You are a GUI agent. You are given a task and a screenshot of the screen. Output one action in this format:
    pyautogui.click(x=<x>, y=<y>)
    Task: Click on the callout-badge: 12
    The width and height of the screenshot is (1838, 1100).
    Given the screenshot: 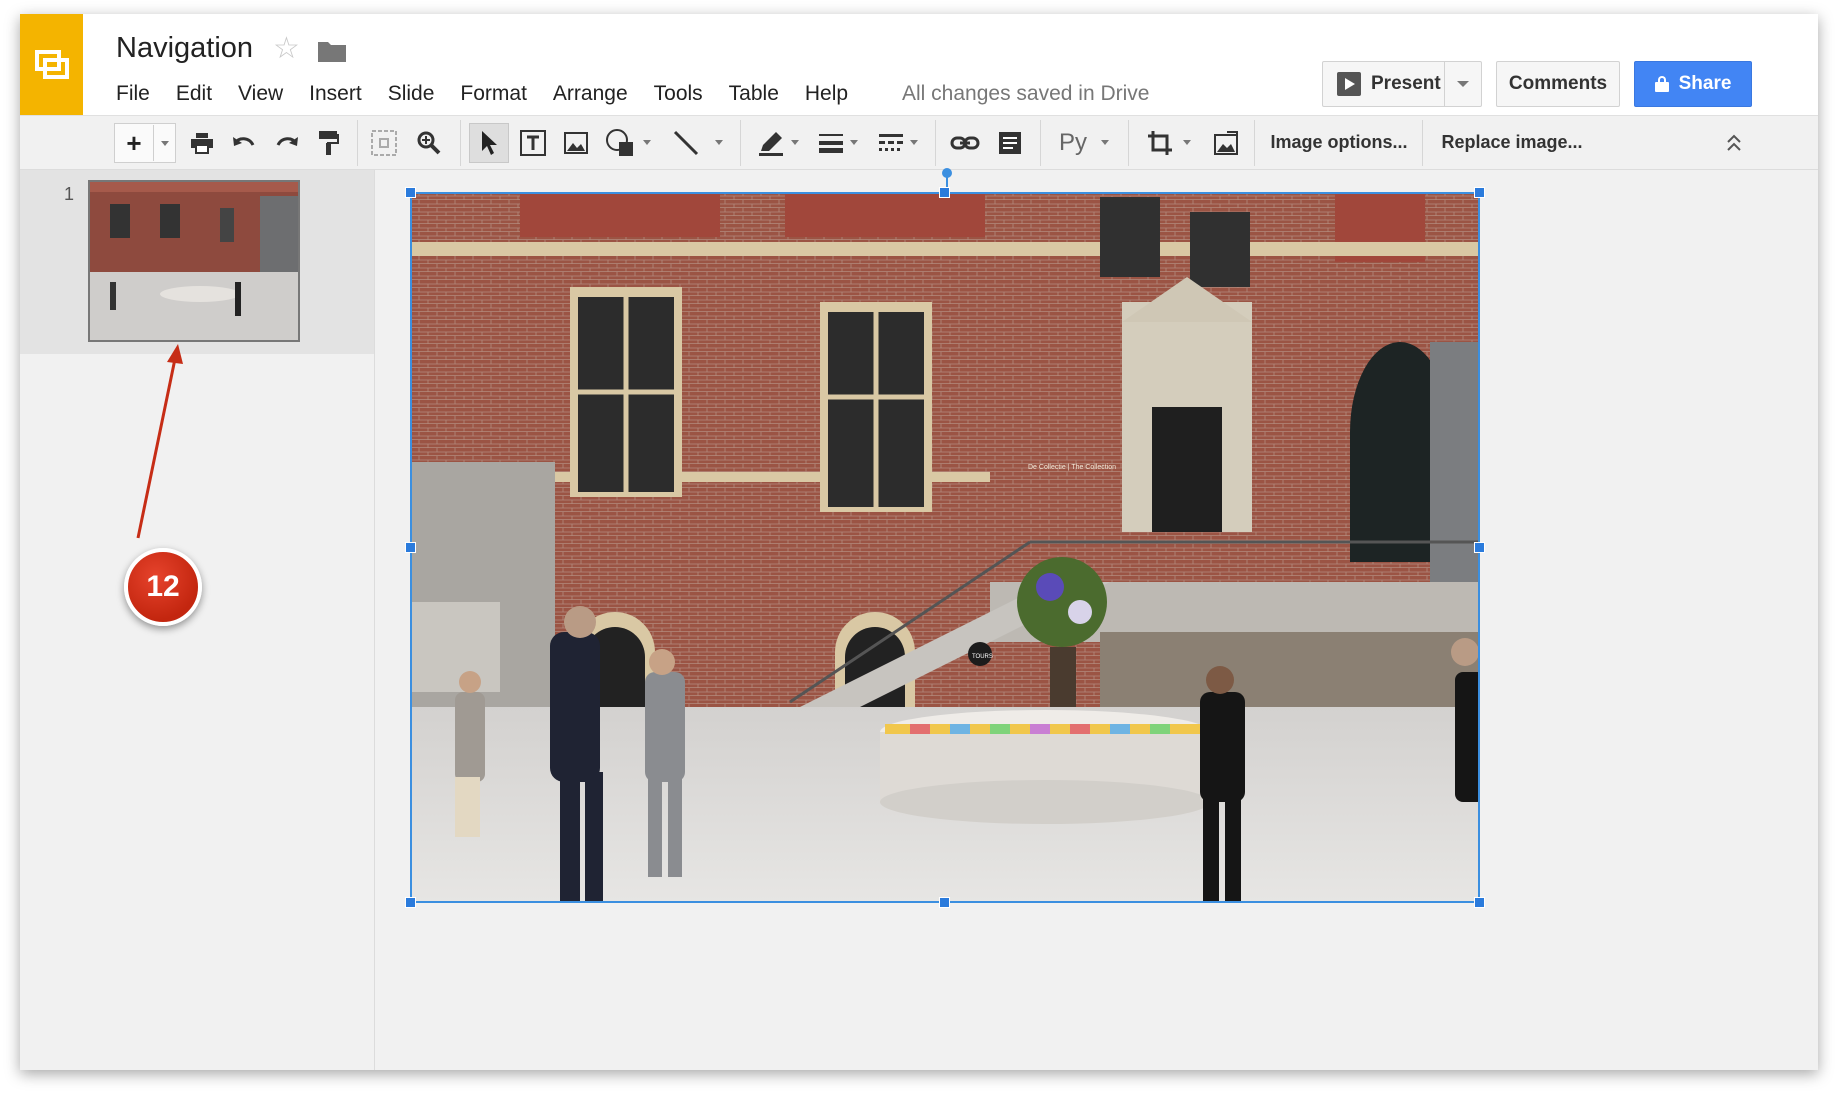 What is the action you would take?
    pyautogui.click(x=163, y=587)
    